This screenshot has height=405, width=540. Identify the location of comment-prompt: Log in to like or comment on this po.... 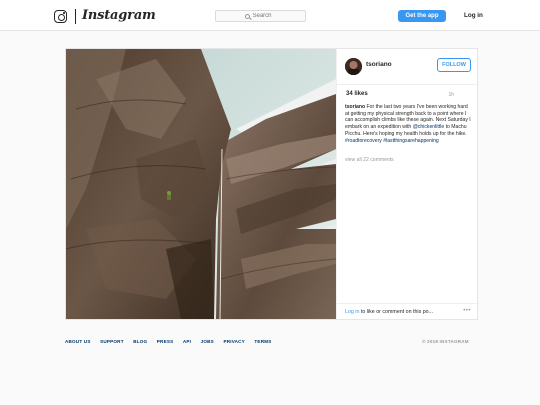
(389, 312).